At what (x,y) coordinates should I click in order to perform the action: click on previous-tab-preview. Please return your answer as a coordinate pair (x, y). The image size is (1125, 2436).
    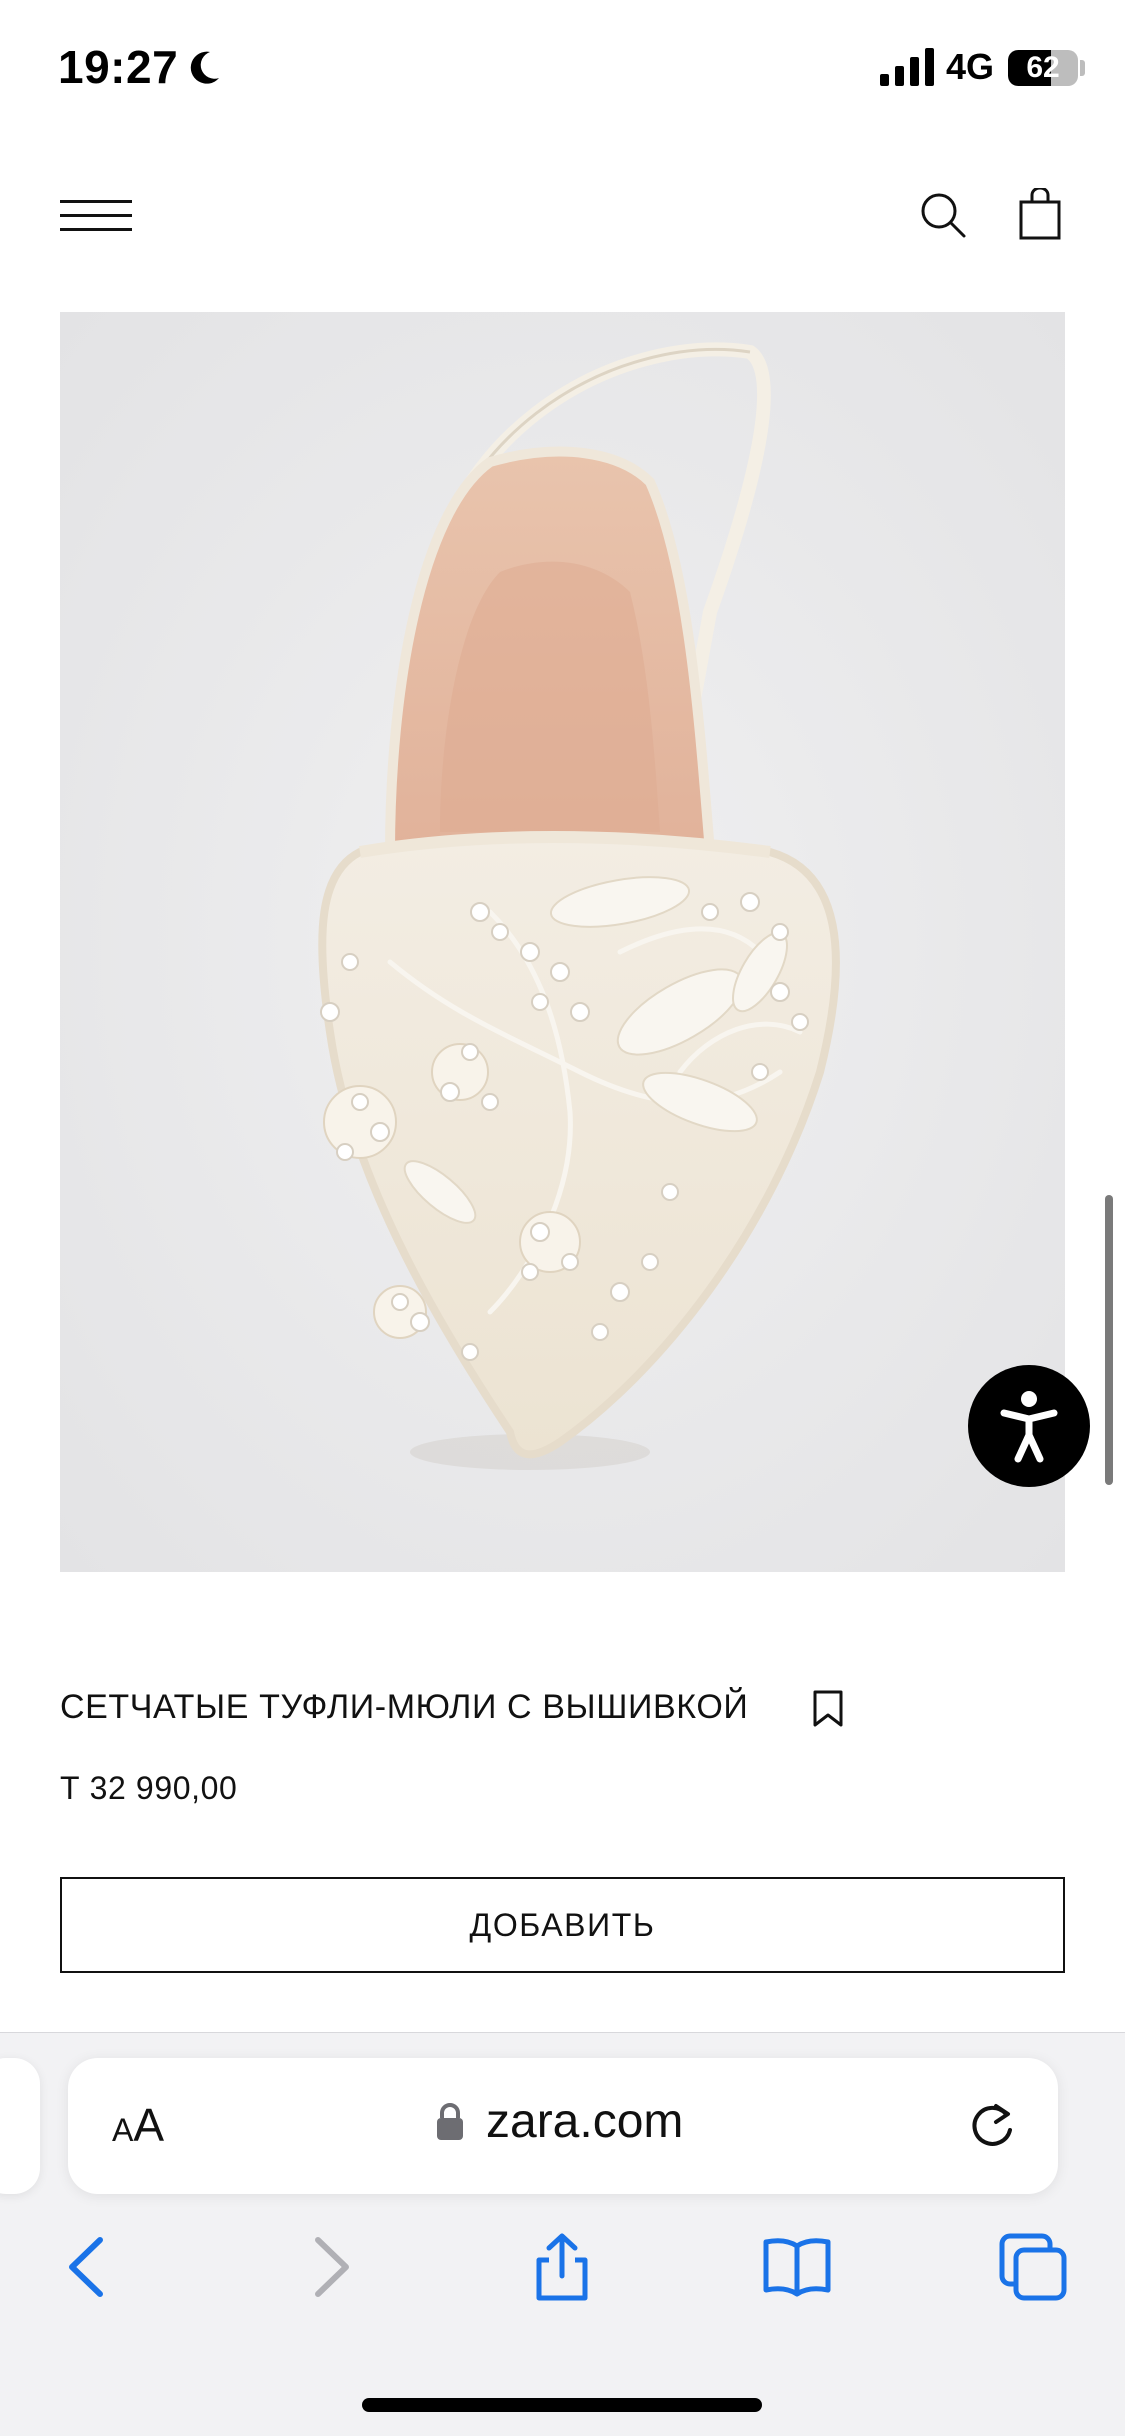
    Looking at the image, I should click on (20, 2126).